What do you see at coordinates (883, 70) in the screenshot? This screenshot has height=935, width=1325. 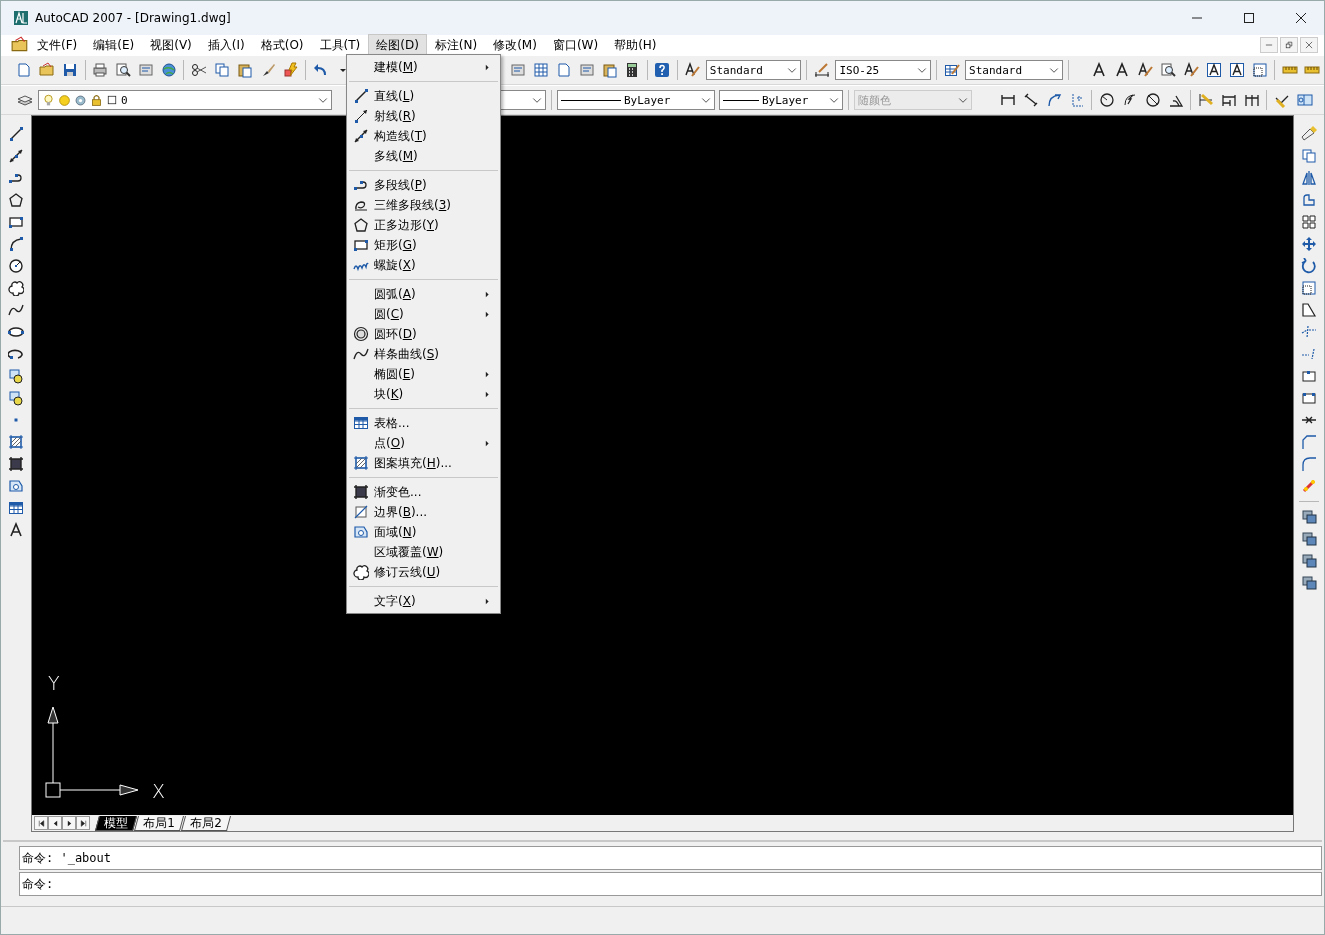 I see `dimension-style-dropdown: ISO-25` at bounding box center [883, 70].